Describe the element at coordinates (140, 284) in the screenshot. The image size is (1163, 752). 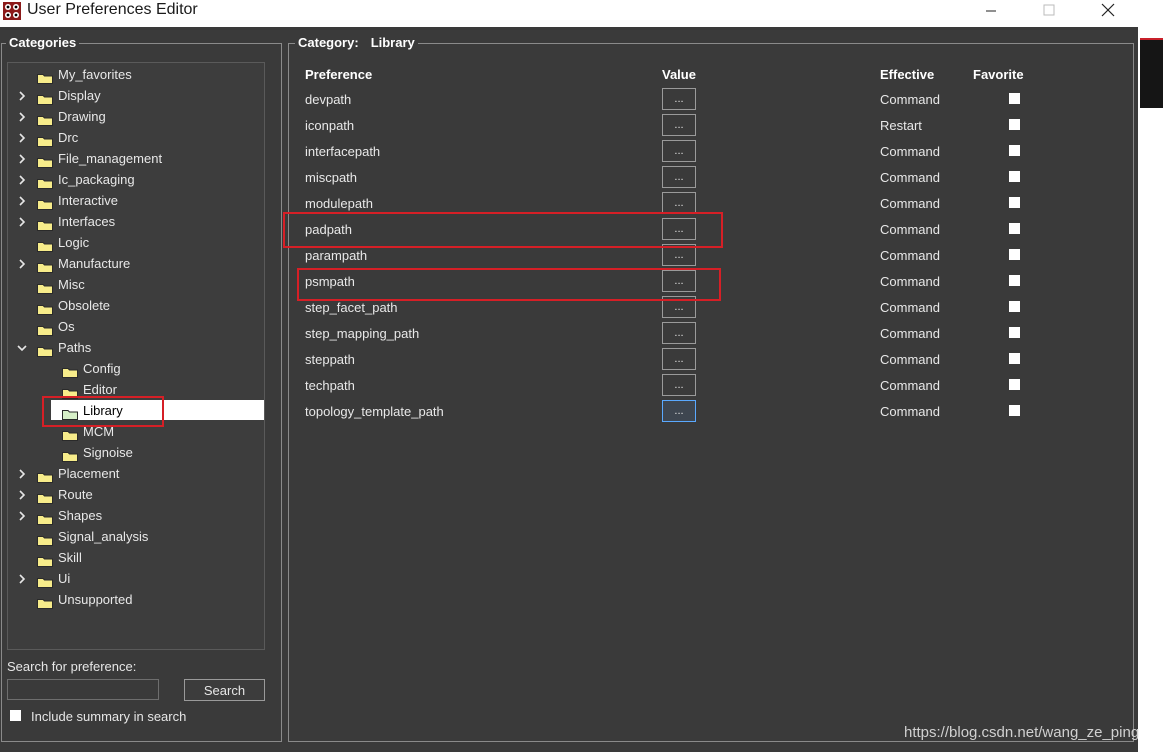
I see `tree-item: Misc` at that location.